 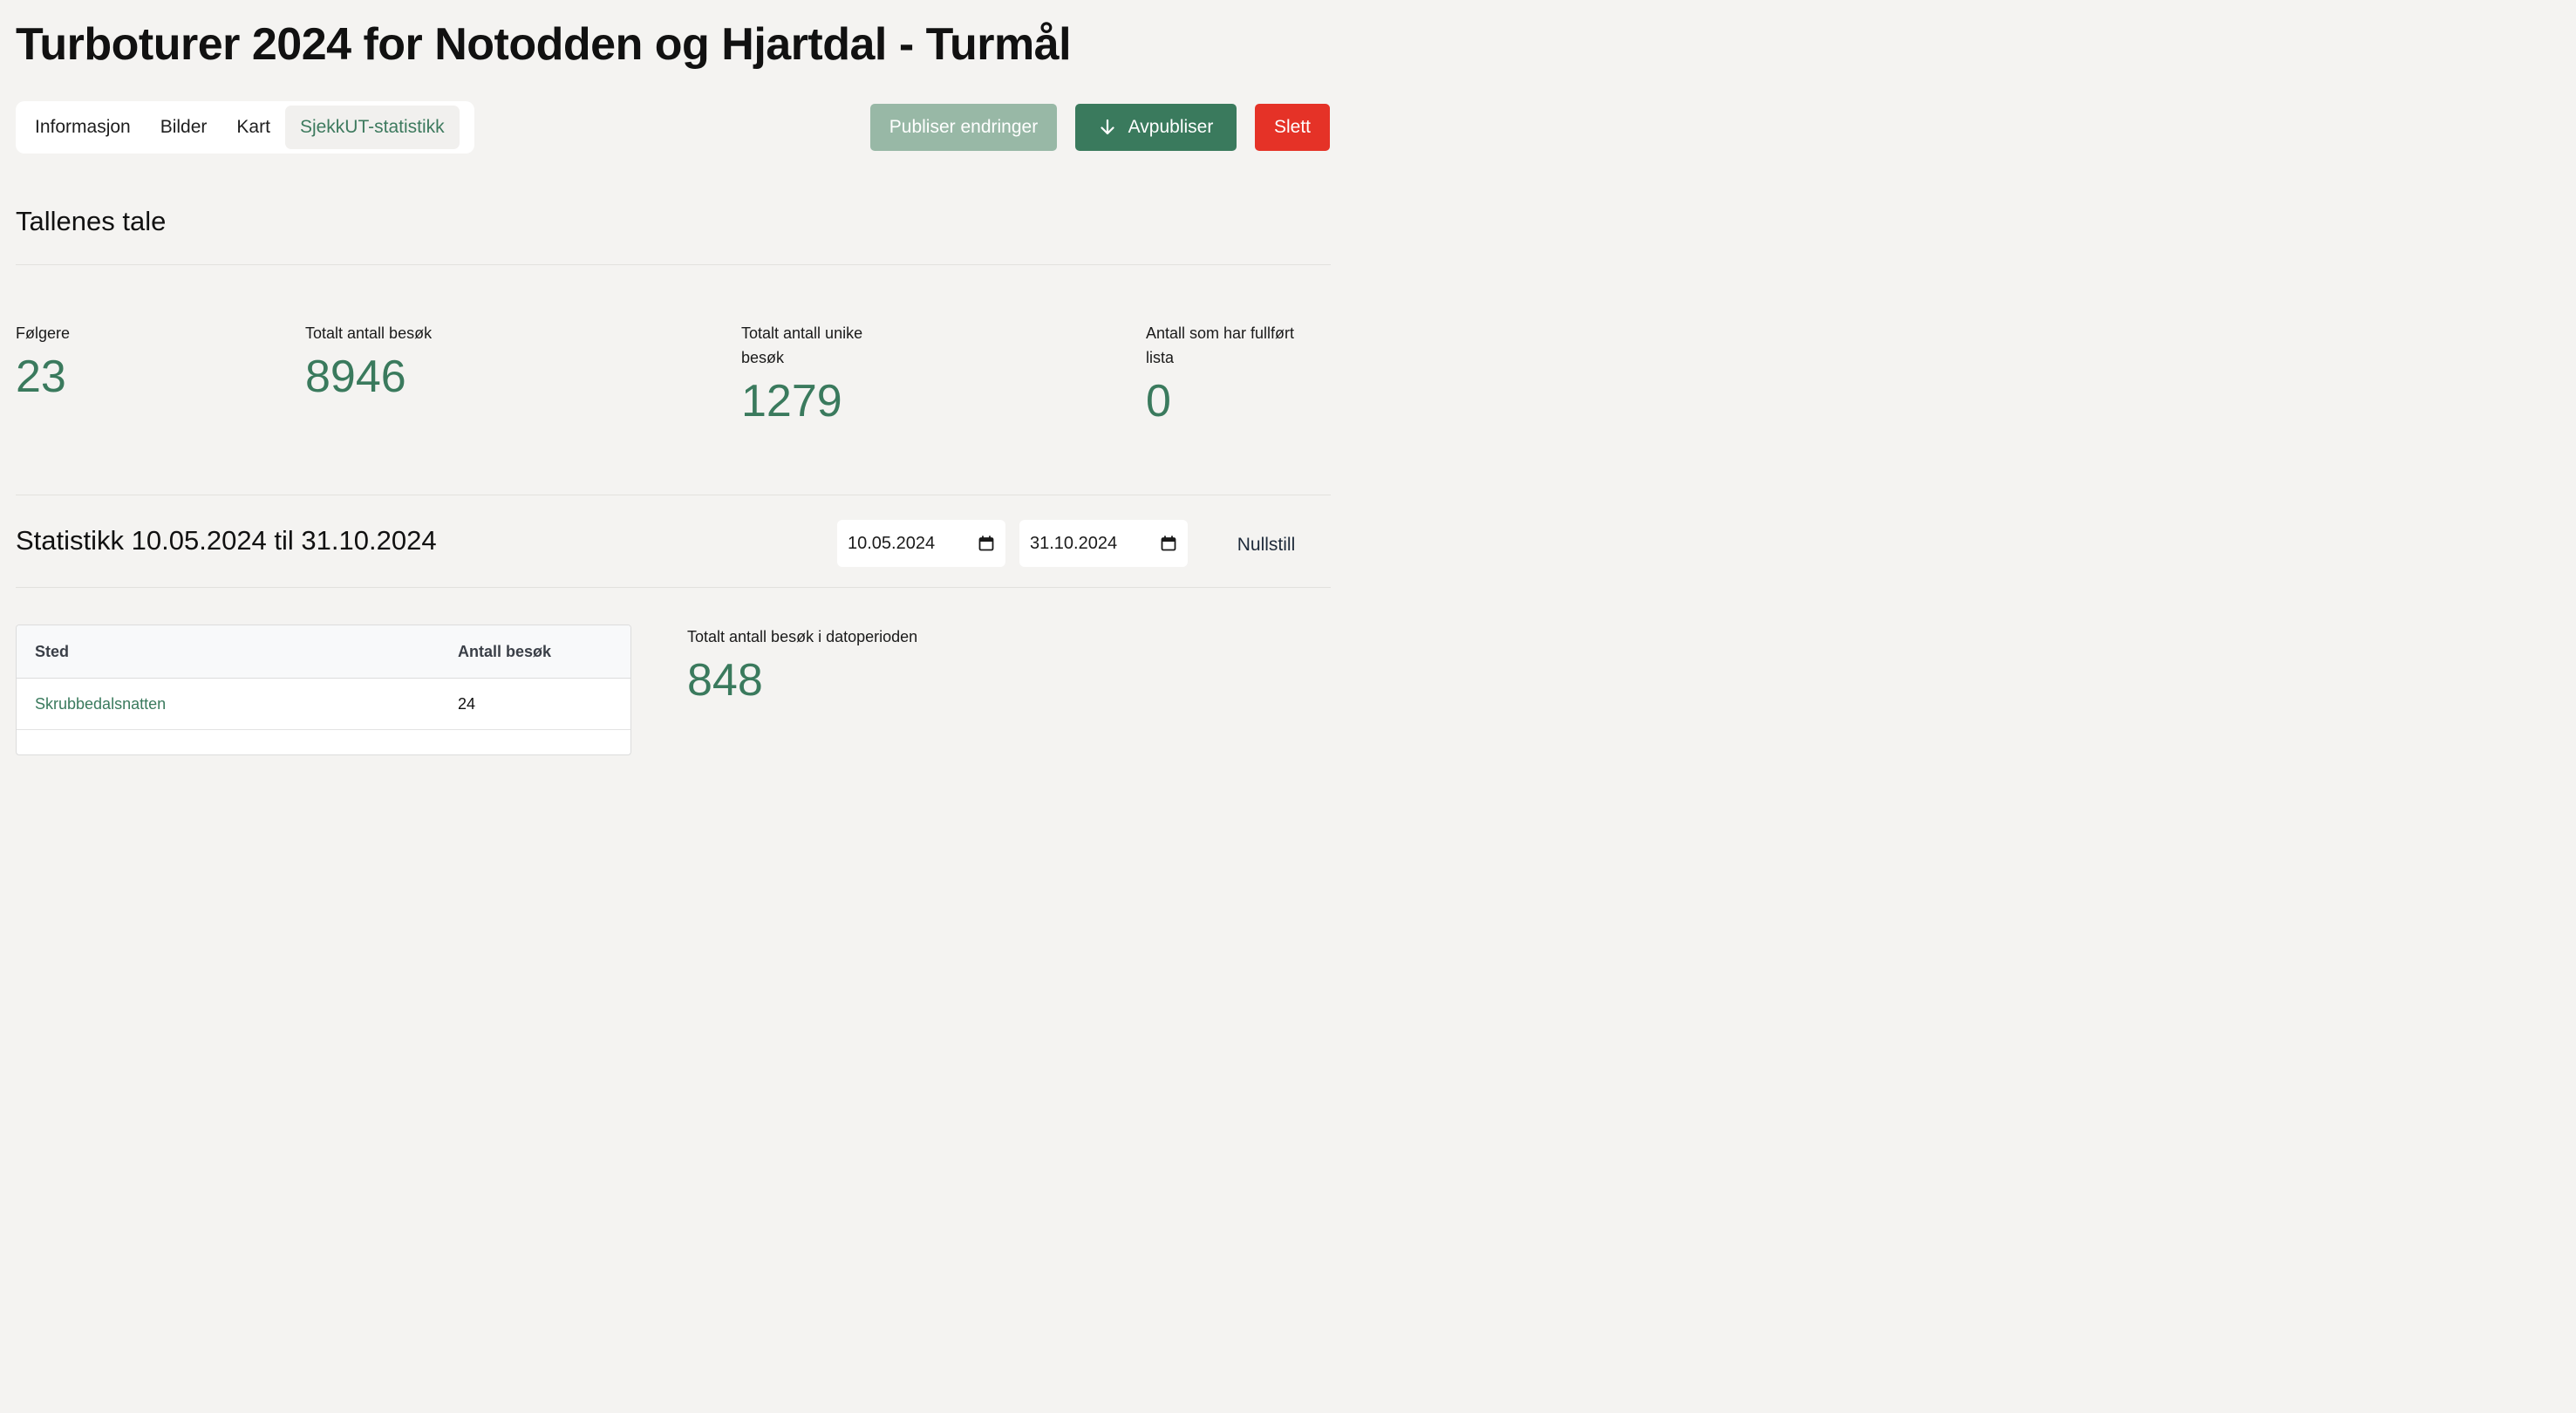 I want to click on stat-completed-list: Antall som har fullført lista 0, so click(x=1233, y=375).